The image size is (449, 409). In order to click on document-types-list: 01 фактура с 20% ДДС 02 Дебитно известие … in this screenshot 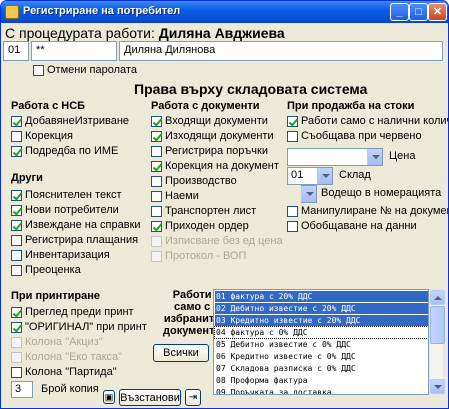, I will do `click(321, 342)`.